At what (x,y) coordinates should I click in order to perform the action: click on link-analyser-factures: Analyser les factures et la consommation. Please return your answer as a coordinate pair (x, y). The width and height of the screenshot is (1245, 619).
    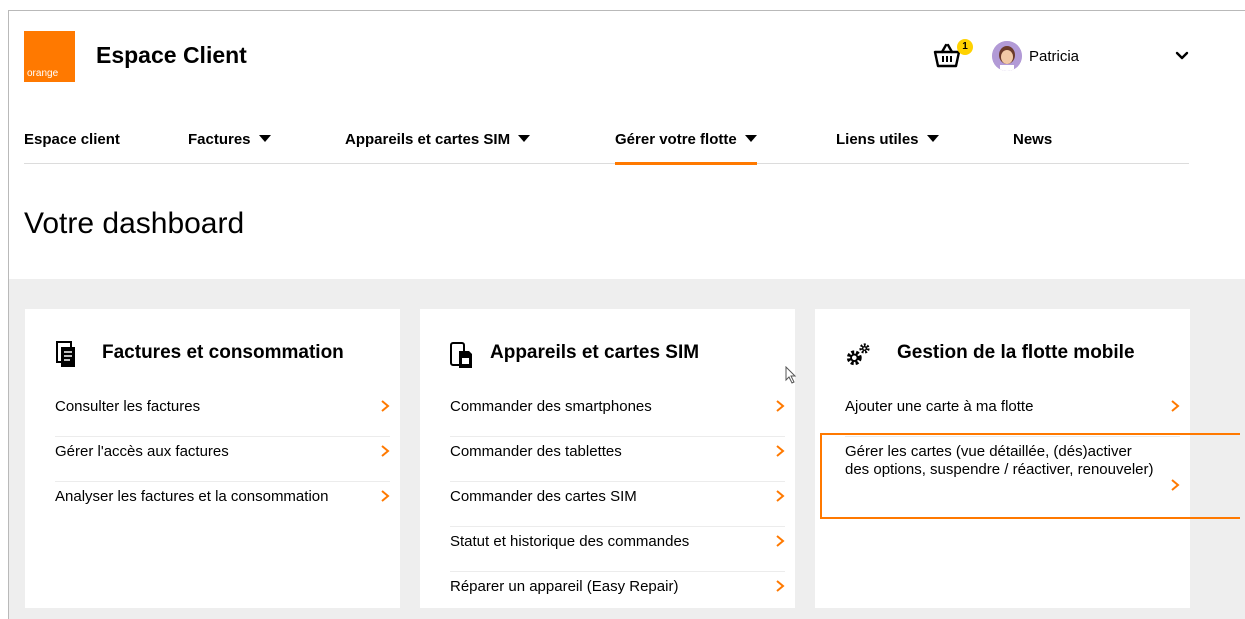
    Looking at the image, I should click on (222, 504).